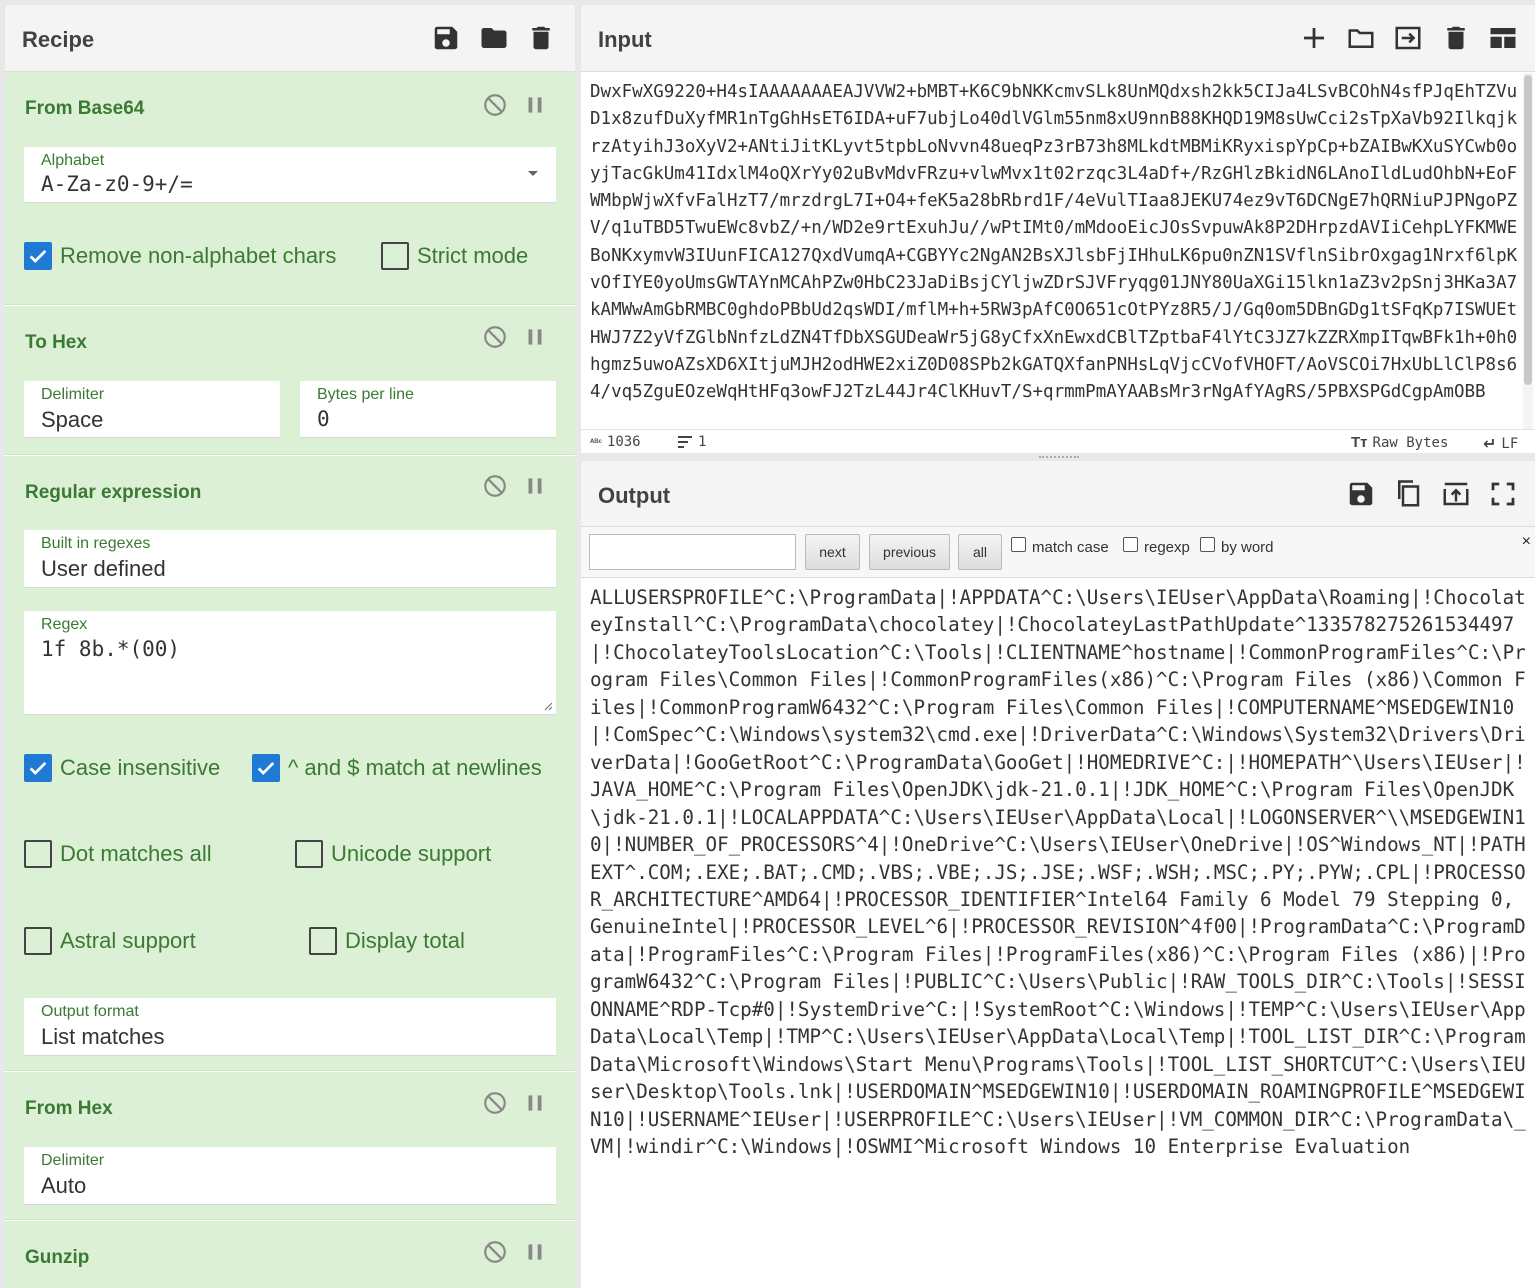 The image size is (1535, 1288). Describe the element at coordinates (290, 175) in the screenshot. I see `alphabet-select: Alphabet A-Za-z0-9+/=` at that location.